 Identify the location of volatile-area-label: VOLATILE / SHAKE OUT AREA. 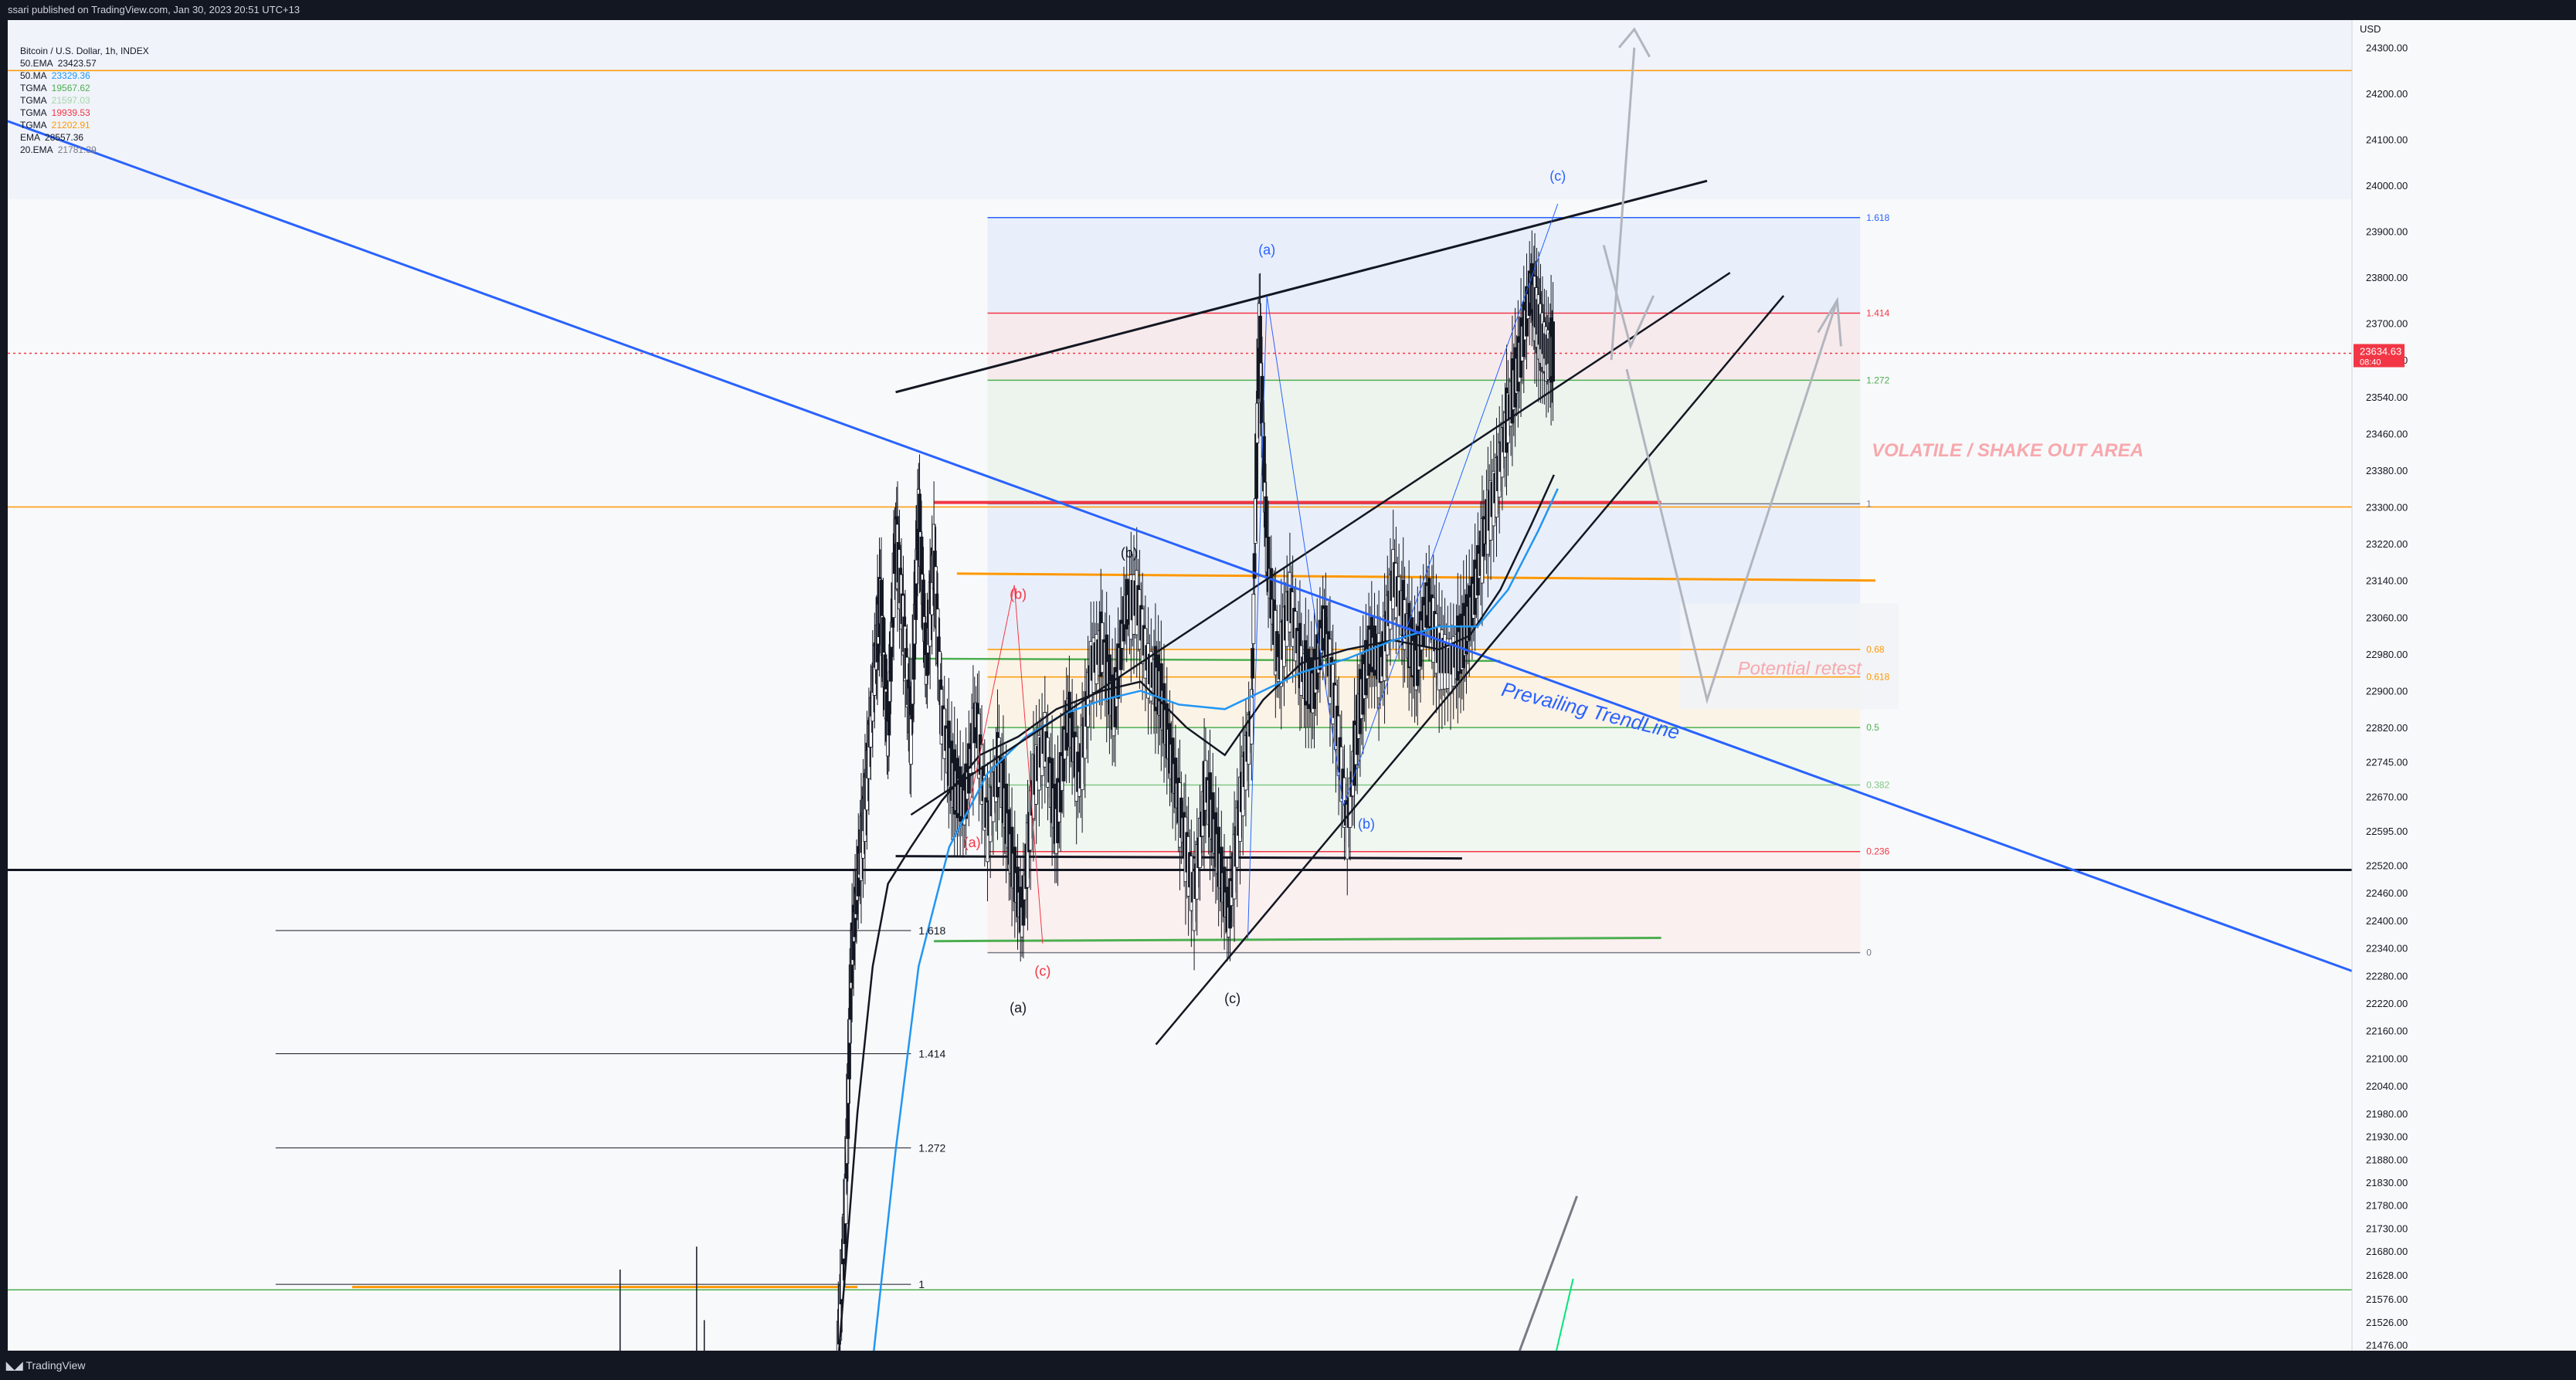
(2007, 451).